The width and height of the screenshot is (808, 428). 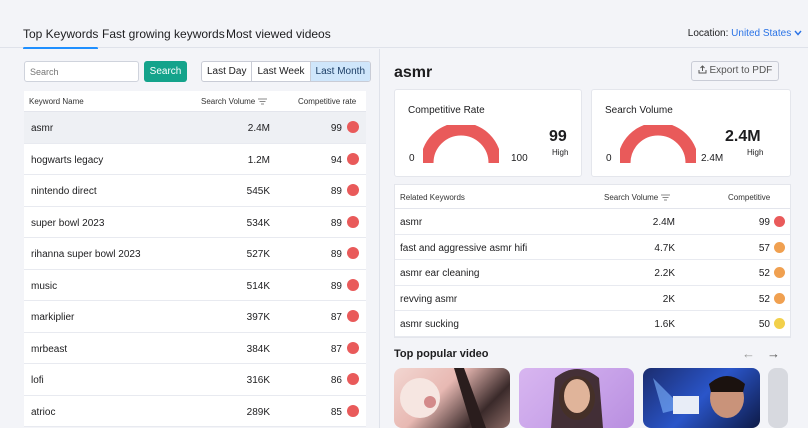 What do you see at coordinates (37, 380) in the screenshot?
I see `keyword-name: lofi` at bounding box center [37, 380].